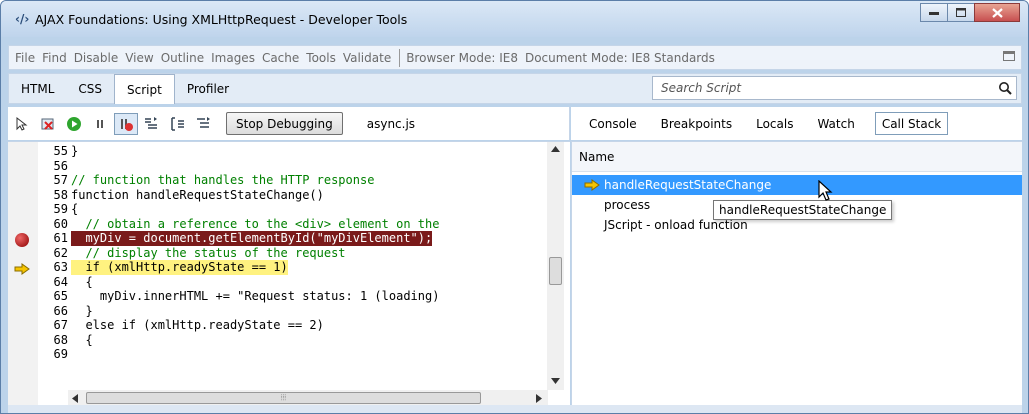 This screenshot has width=1029, height=414. What do you see at coordinates (834, 88) in the screenshot?
I see `search-script-input: Search Script` at bounding box center [834, 88].